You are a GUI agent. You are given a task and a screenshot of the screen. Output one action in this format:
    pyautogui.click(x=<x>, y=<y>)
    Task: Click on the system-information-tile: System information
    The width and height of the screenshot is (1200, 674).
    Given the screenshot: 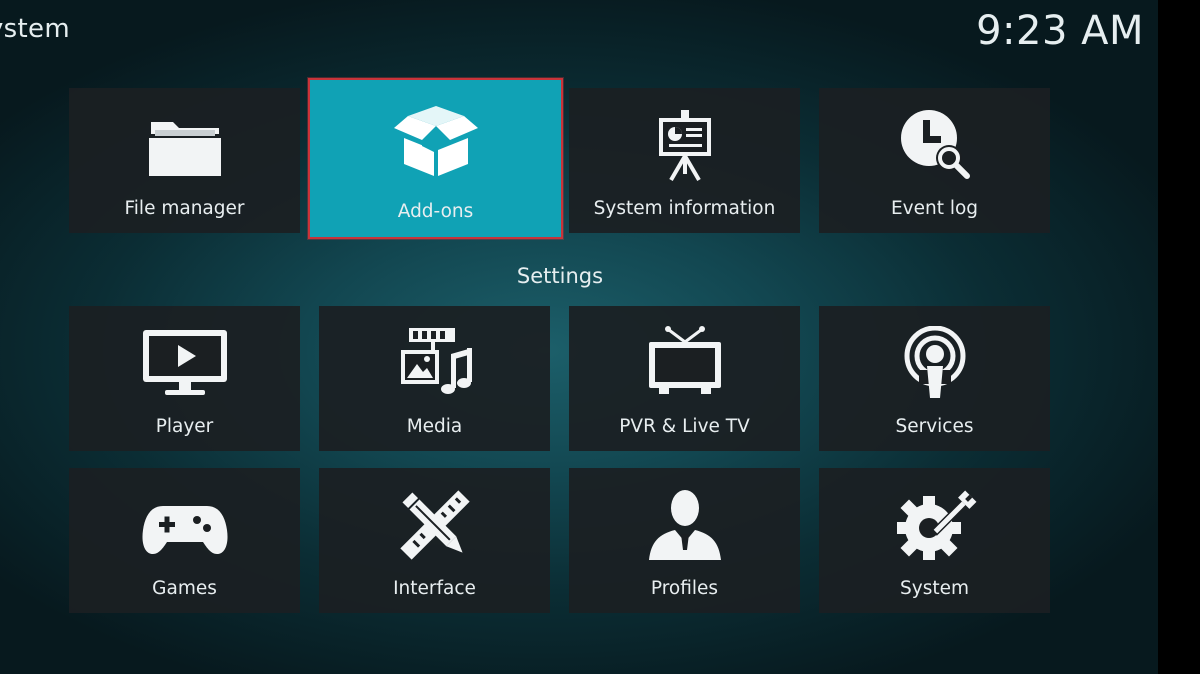 What is the action you would take?
    pyautogui.click(x=684, y=160)
    